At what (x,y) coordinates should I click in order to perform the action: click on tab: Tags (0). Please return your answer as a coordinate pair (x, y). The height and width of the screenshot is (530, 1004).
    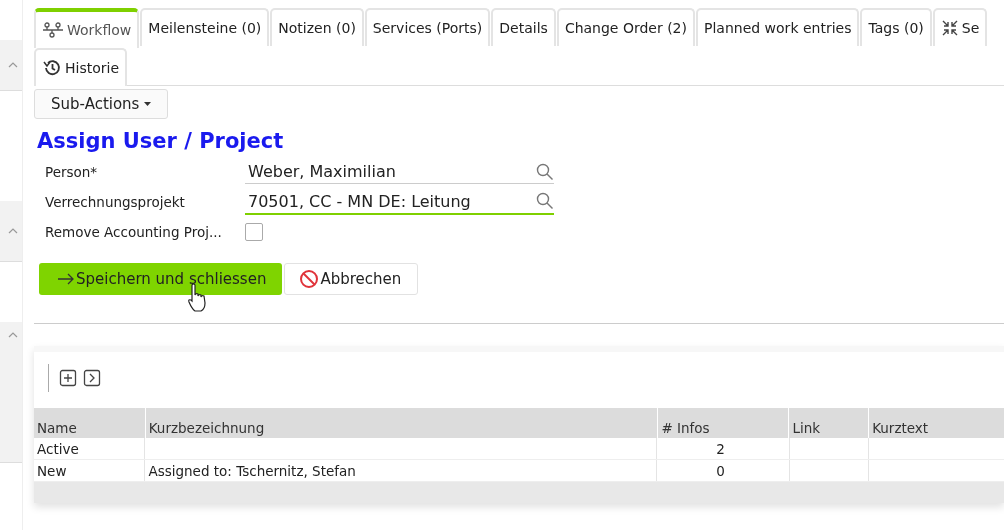
    Looking at the image, I should click on (896, 27).